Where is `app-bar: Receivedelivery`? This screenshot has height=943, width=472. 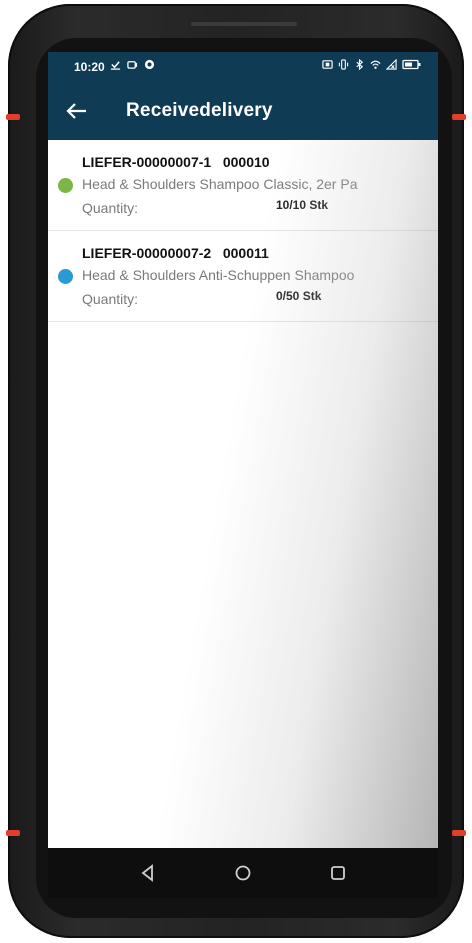 app-bar: Receivedelivery is located at coordinates (243, 111).